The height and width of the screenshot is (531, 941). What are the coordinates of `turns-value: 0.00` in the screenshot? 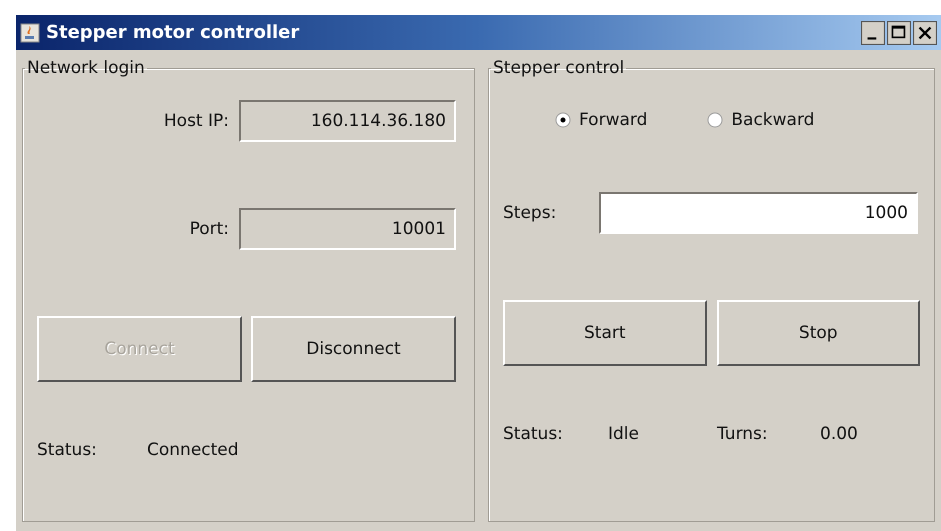 It's located at (839, 434).